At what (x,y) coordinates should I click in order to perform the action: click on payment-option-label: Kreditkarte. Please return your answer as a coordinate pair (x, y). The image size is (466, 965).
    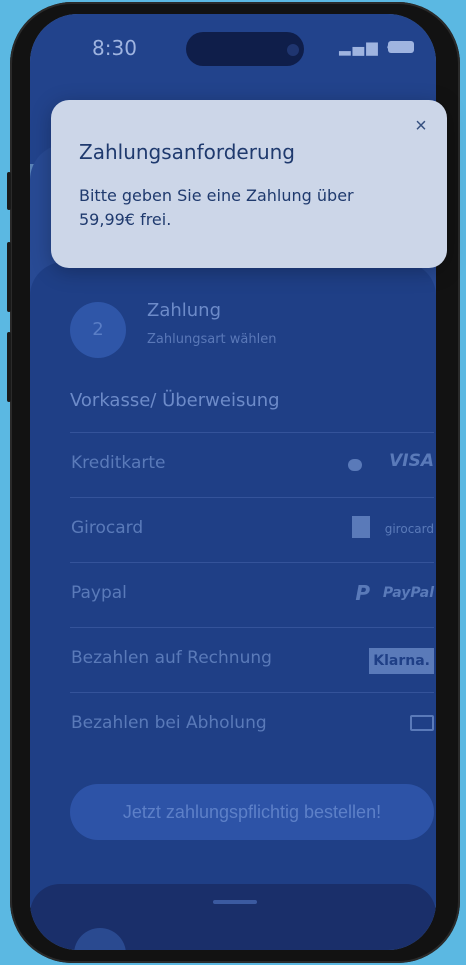
    Looking at the image, I should click on (118, 463).